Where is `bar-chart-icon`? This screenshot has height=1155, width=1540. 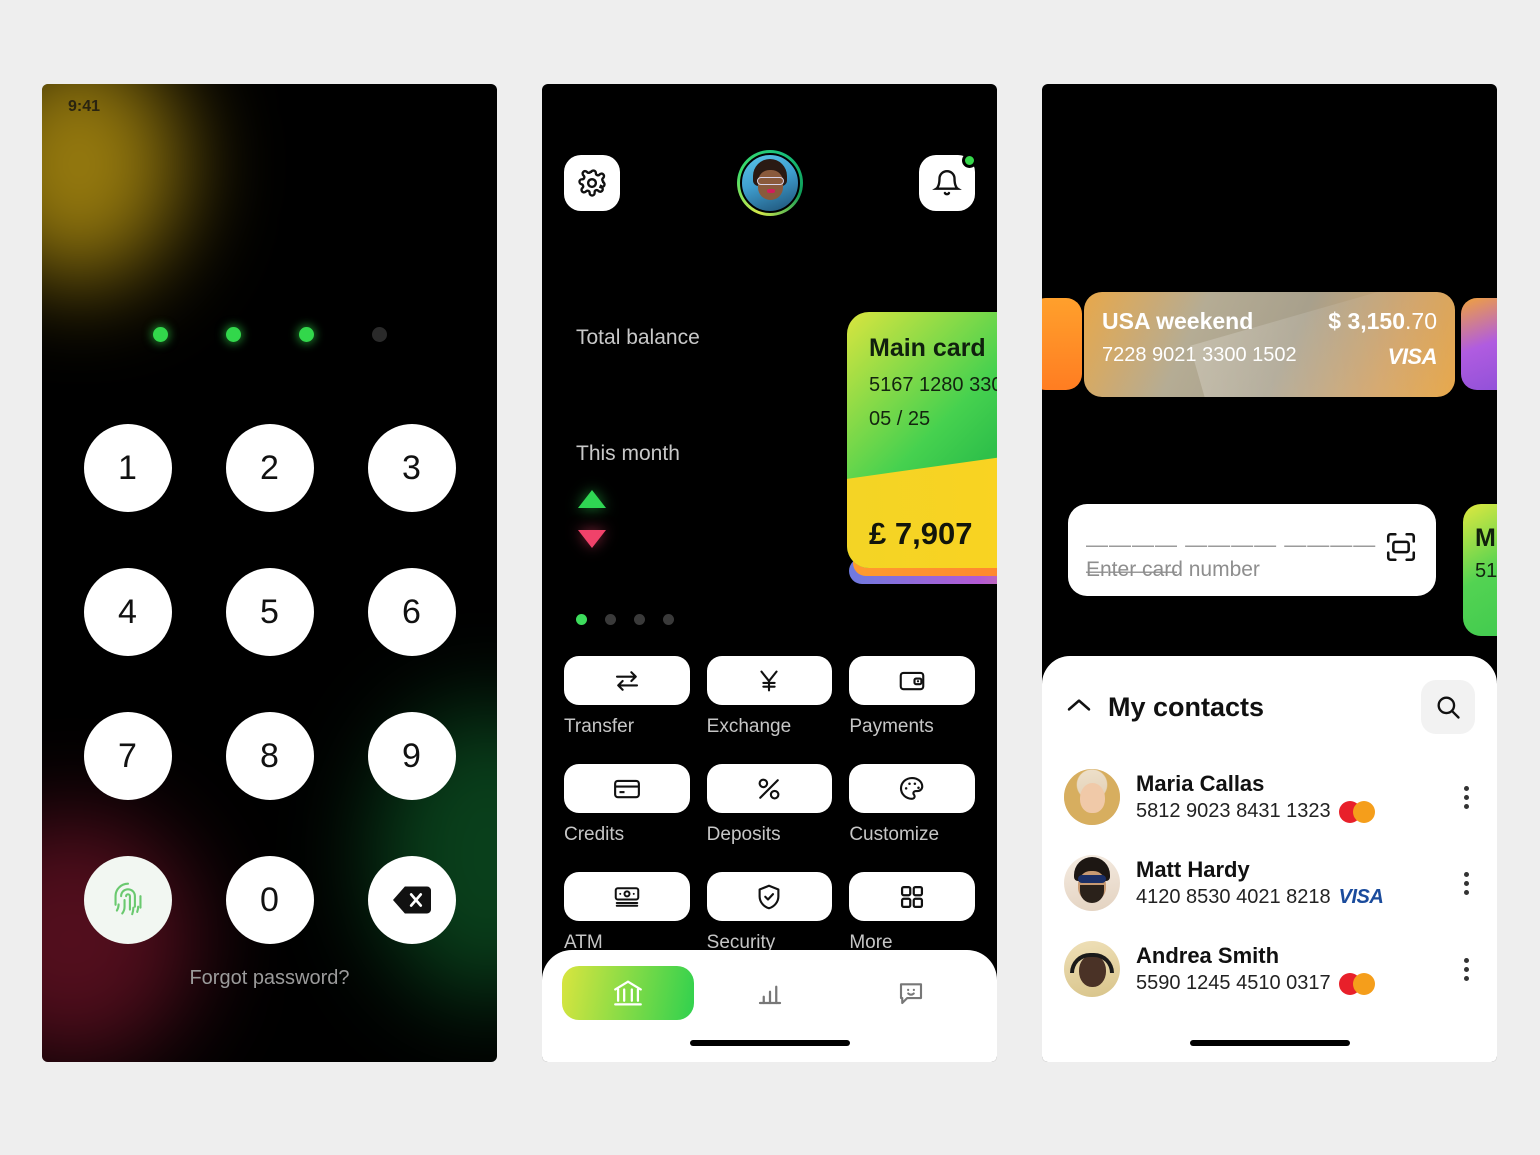 bar-chart-icon is located at coordinates (769, 995).